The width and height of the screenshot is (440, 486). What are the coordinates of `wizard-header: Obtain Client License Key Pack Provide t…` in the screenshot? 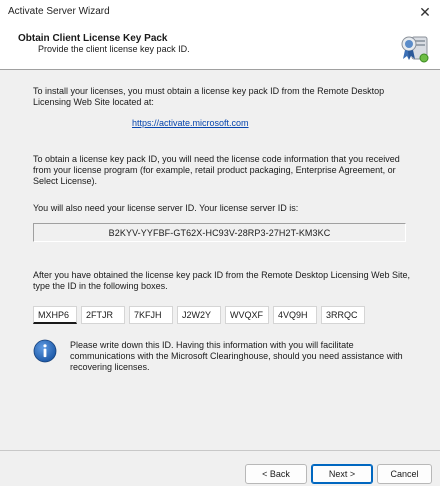 It's located at (220, 47).